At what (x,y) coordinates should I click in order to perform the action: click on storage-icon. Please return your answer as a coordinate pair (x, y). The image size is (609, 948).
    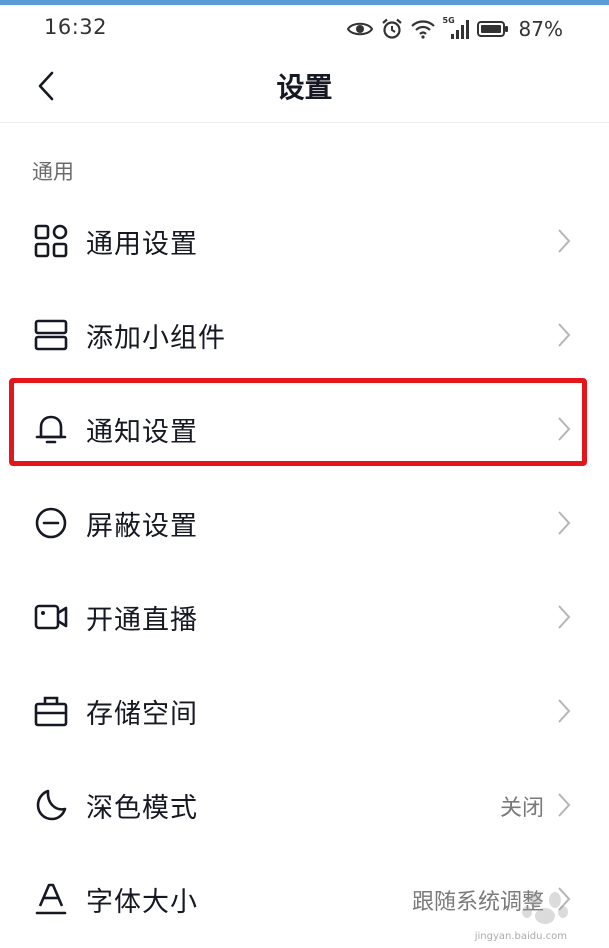
    Looking at the image, I should click on (51, 711).